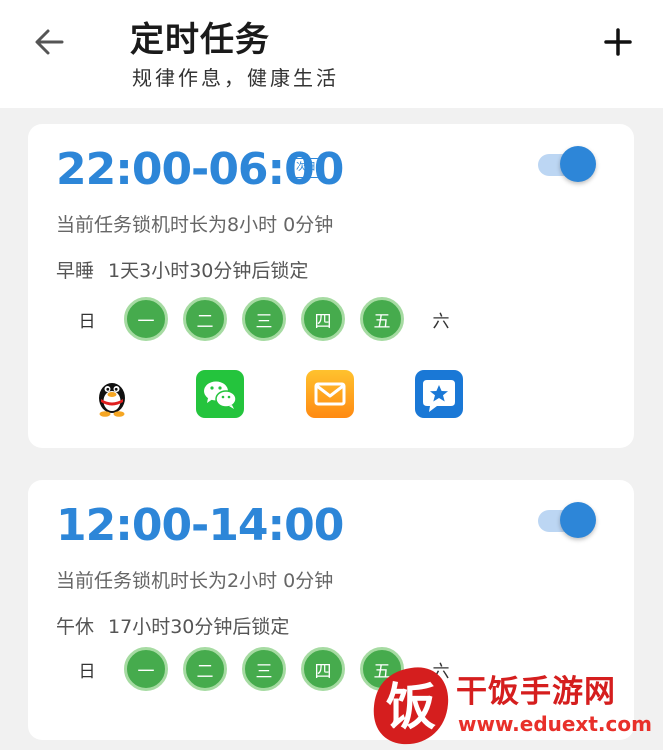  I want to click on task-duration: 当前任务锁机时长为8小时 0分钟, so click(195, 225).